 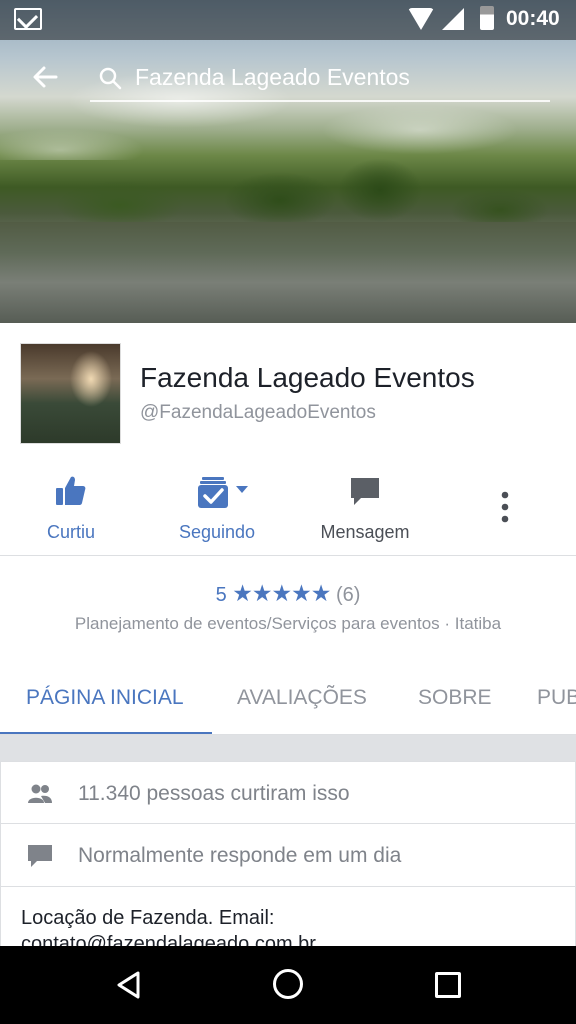 What do you see at coordinates (288, 748) in the screenshot?
I see `section-separator` at bounding box center [288, 748].